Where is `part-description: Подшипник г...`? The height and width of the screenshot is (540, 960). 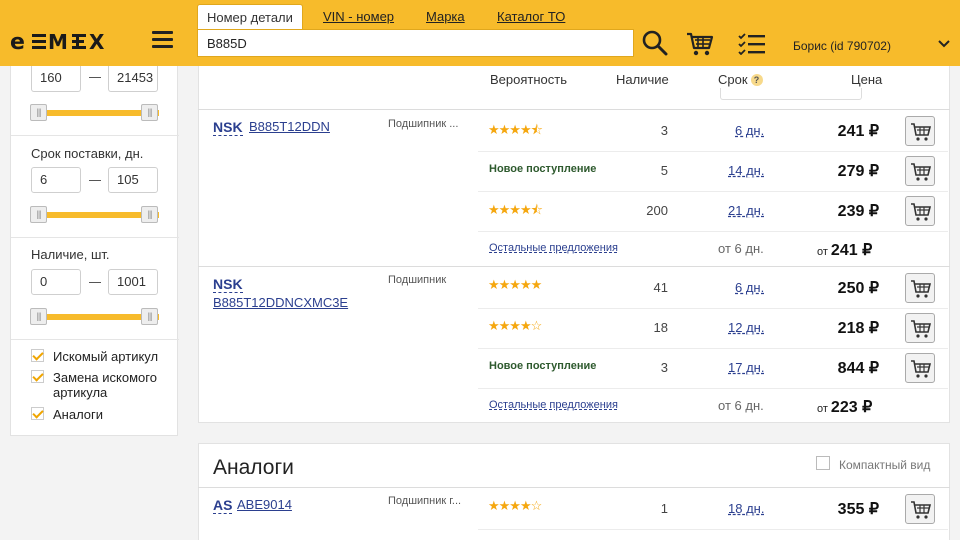 part-description: Подшипник г... is located at coordinates (425, 501).